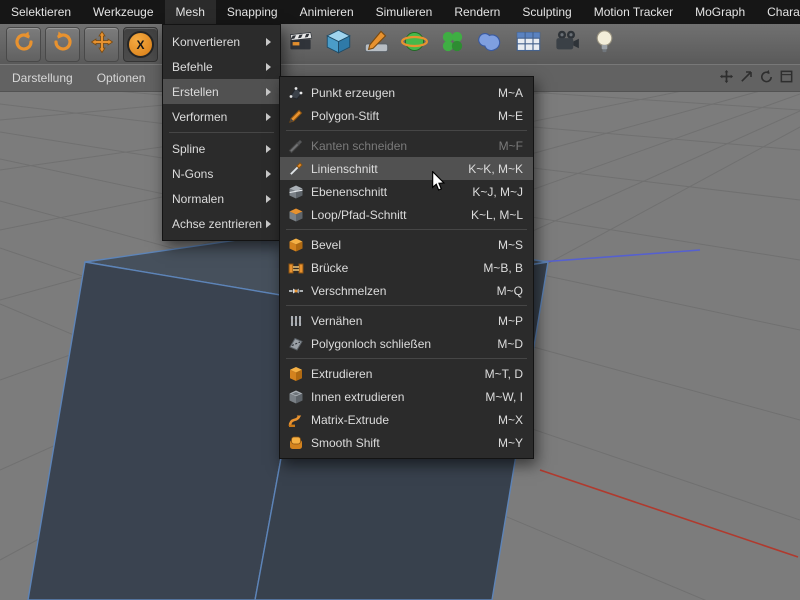 This screenshot has width=800, height=600. What do you see at coordinates (23, 44) in the screenshot?
I see `undo-button` at bounding box center [23, 44].